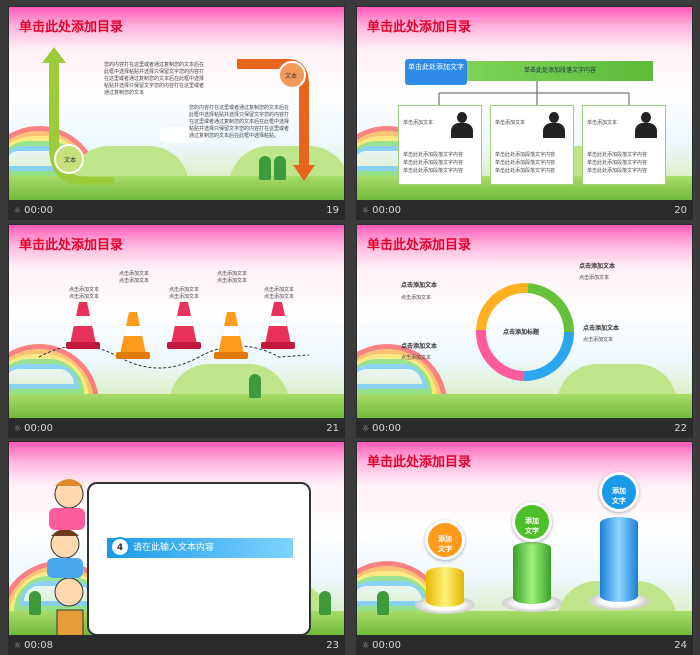 The height and width of the screenshot is (655, 700). What do you see at coordinates (524, 645) in the screenshot?
I see `slide-info-bar: ☼ 00:00 24` at bounding box center [524, 645].